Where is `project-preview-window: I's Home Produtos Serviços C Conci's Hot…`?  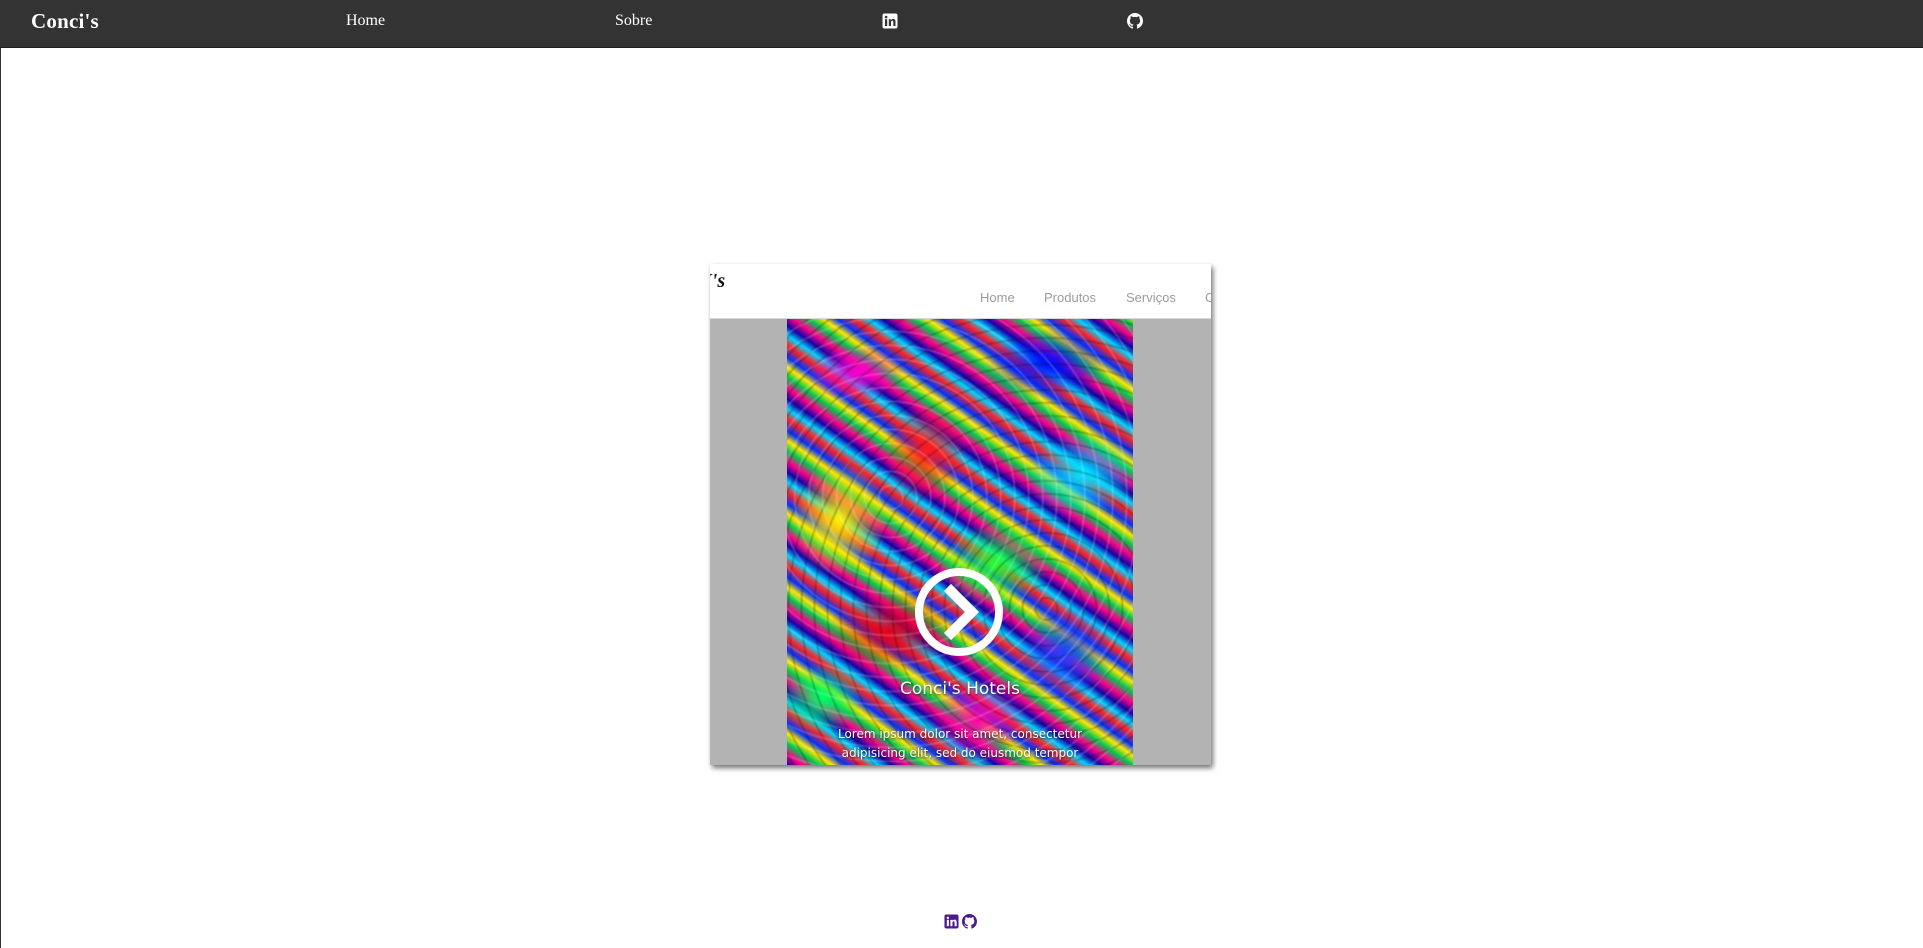
project-preview-window: I's Home Produtos Serviços C Conci's Hot… is located at coordinates (960, 514).